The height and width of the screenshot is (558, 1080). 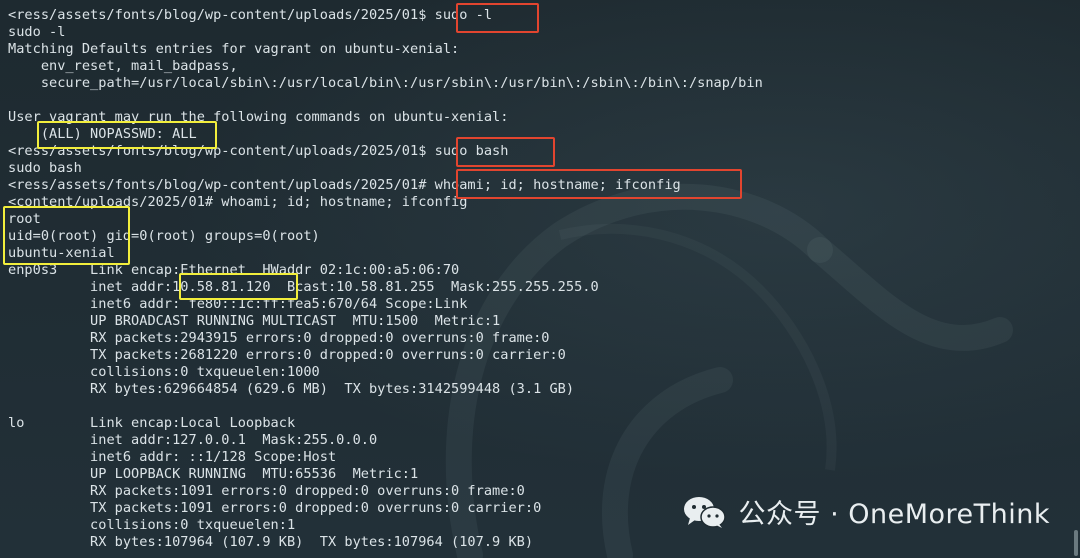 I want to click on highlight-whoami-command, so click(x=599, y=184).